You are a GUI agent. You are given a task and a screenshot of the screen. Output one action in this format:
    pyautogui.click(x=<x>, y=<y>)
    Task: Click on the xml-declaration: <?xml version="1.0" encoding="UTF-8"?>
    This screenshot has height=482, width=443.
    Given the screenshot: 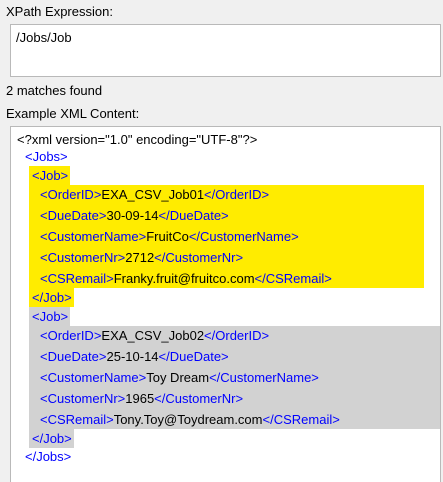 What is the action you would take?
    pyautogui.click(x=137, y=139)
    